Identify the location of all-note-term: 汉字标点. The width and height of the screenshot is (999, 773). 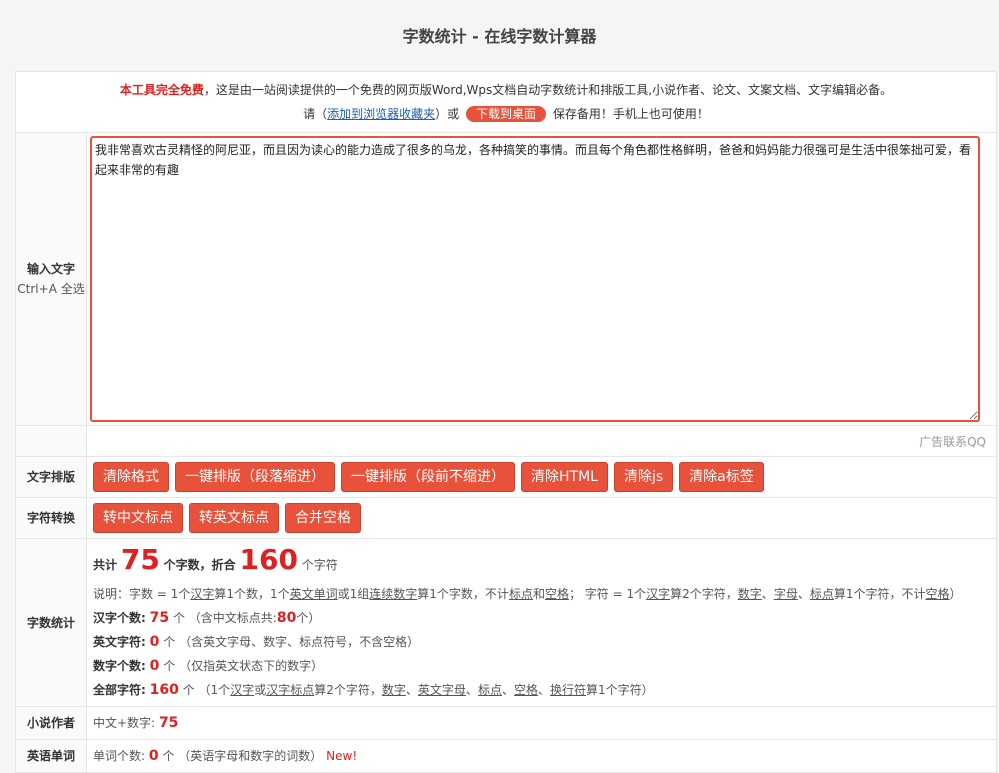
(290, 690).